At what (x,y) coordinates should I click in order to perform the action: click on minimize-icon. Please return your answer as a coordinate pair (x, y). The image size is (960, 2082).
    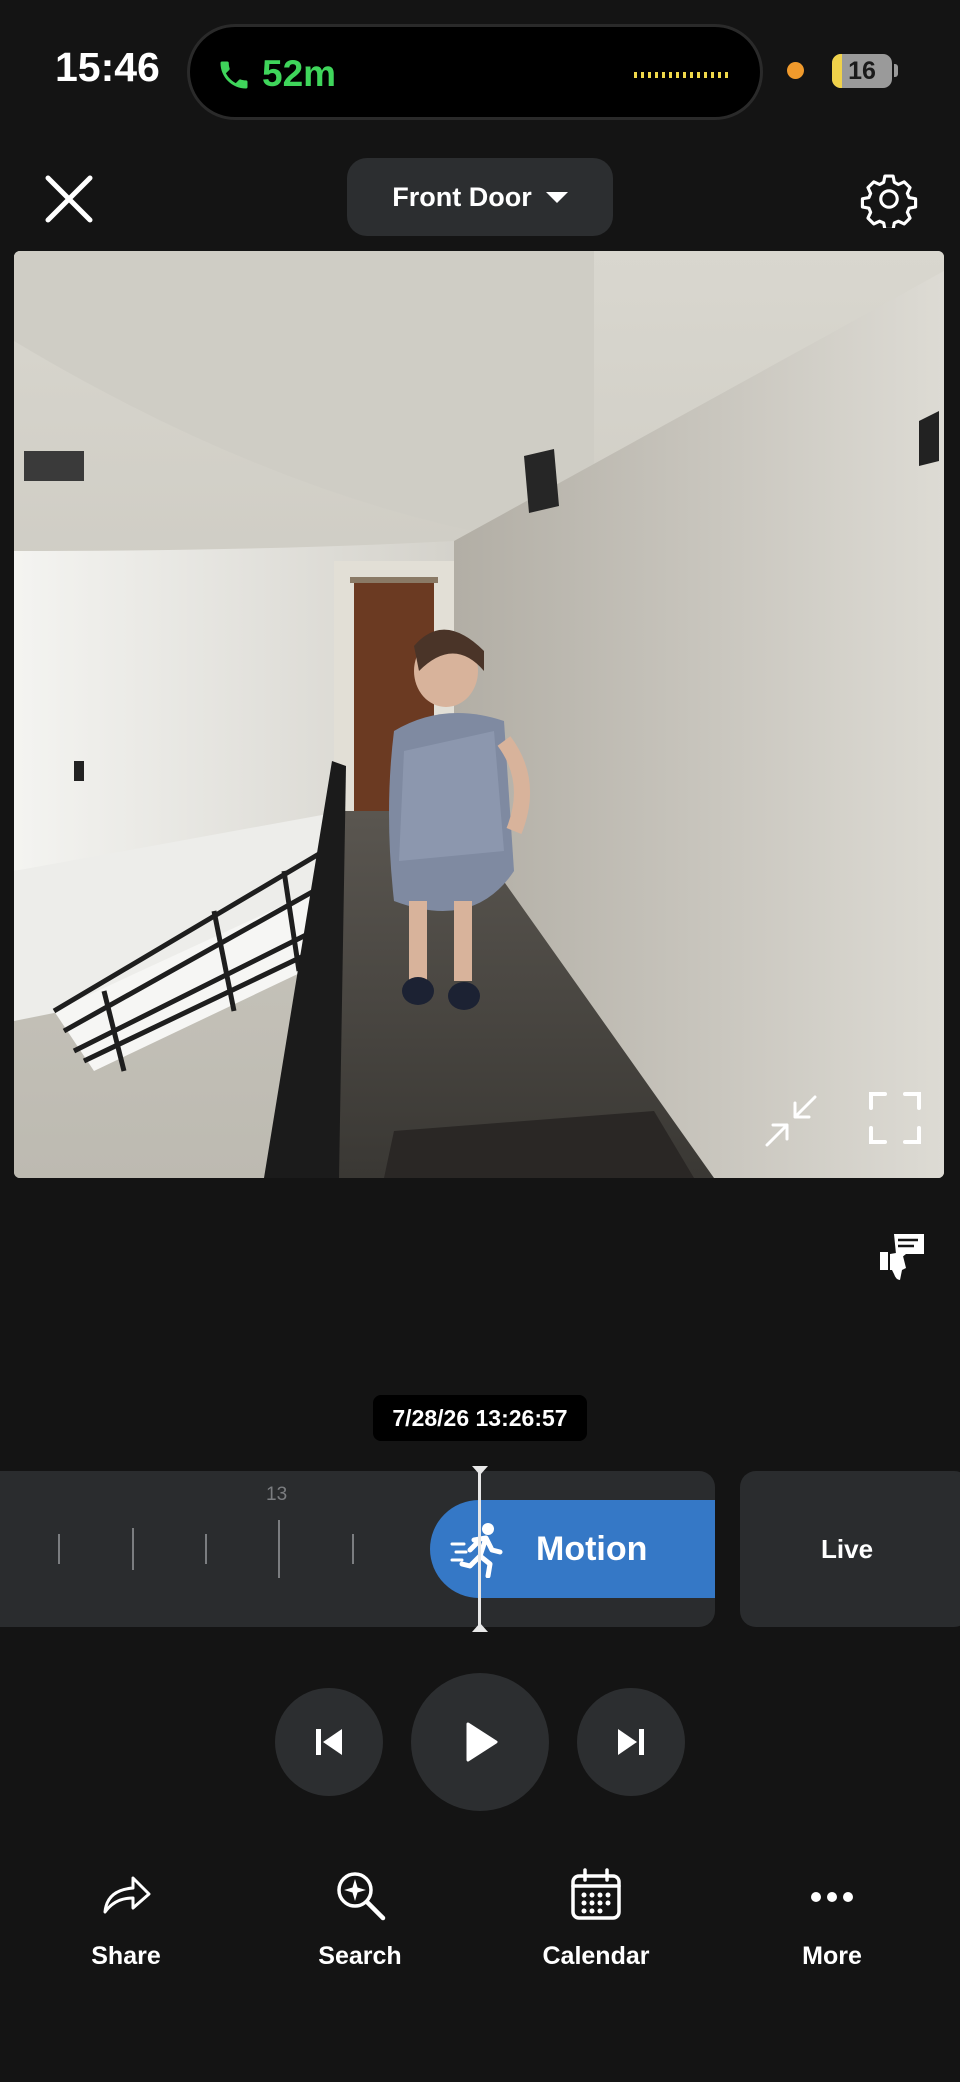
    Looking at the image, I should click on (791, 1121).